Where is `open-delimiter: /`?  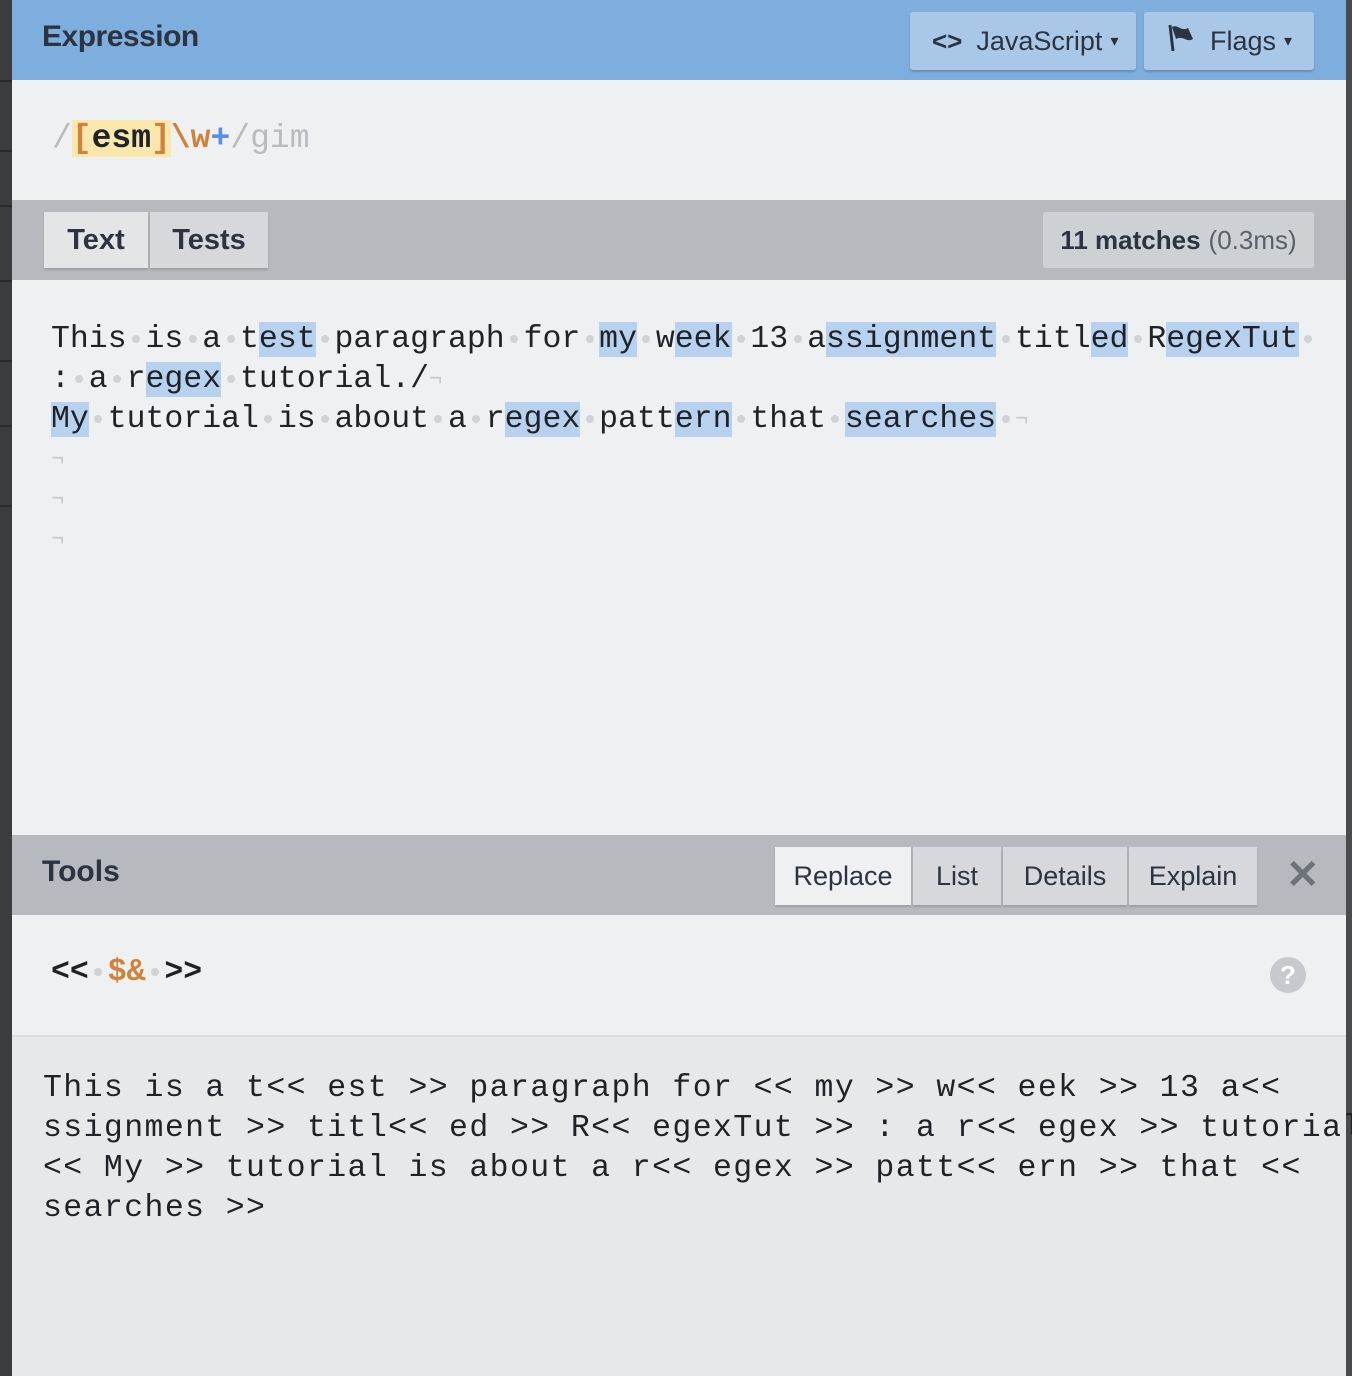 open-delimiter: / is located at coordinates (62, 138).